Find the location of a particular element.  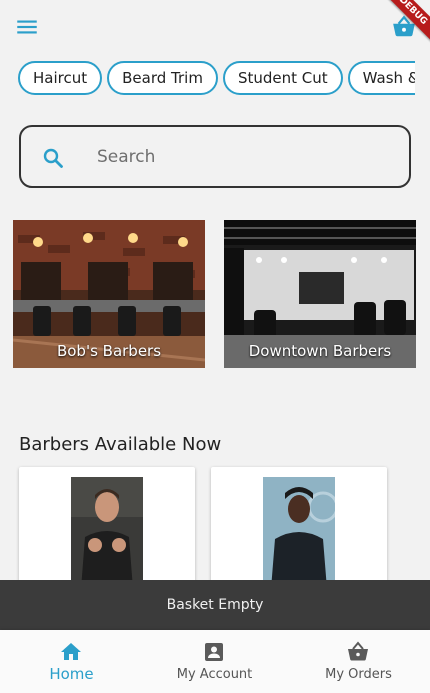

basket-status-bar: Basket Empty is located at coordinates (215, 605).